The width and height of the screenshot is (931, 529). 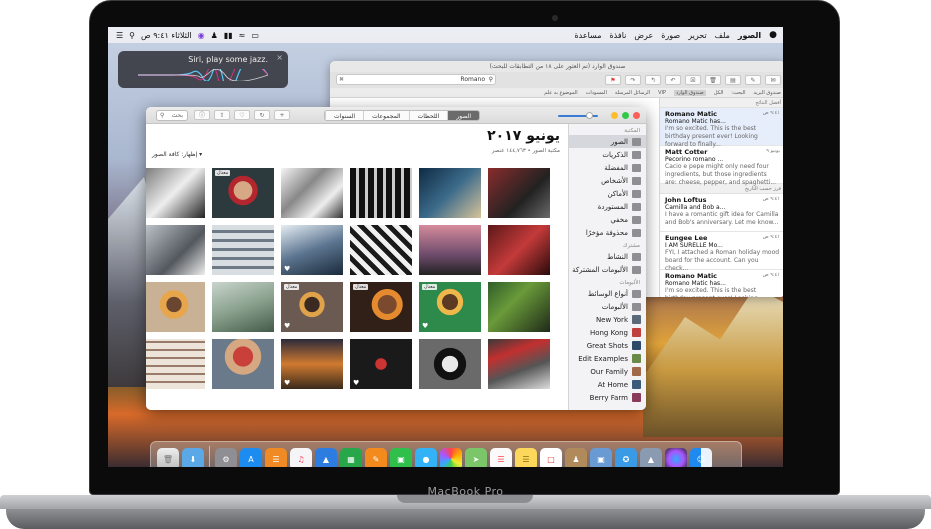 What do you see at coordinates (607, 371) in the screenshot?
I see `sidebar-item-our-family: Our Family` at bounding box center [607, 371].